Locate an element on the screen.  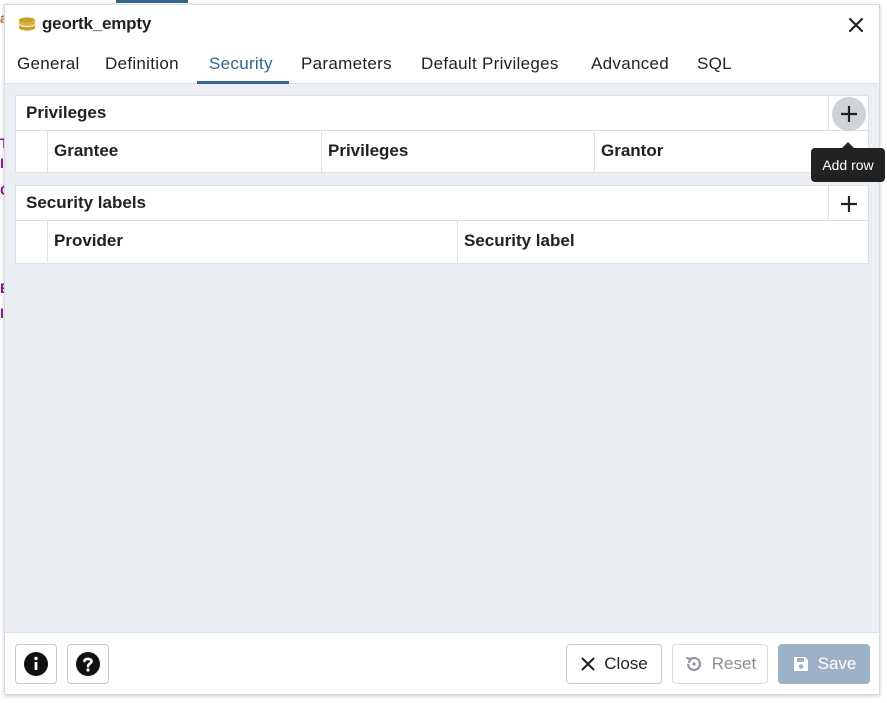
column-provider: Provider is located at coordinates (253, 241).